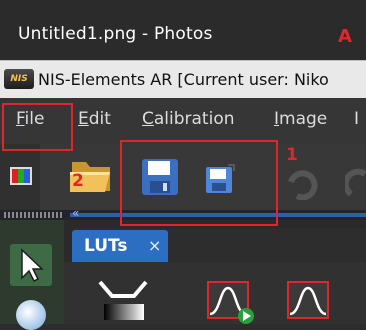 This screenshot has height=330, width=366. I want to click on tab-luts-label: LUTs, so click(106, 246).